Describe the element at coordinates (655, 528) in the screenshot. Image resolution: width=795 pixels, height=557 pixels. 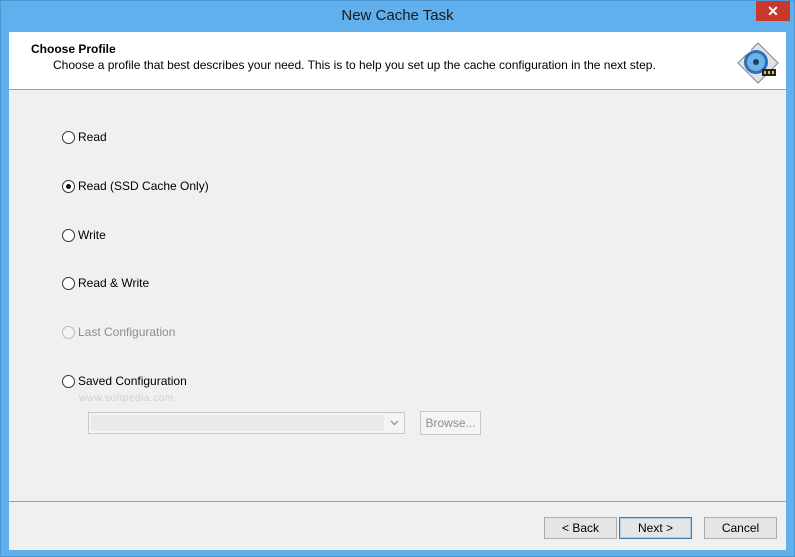
I see `next-button: Next >` at that location.